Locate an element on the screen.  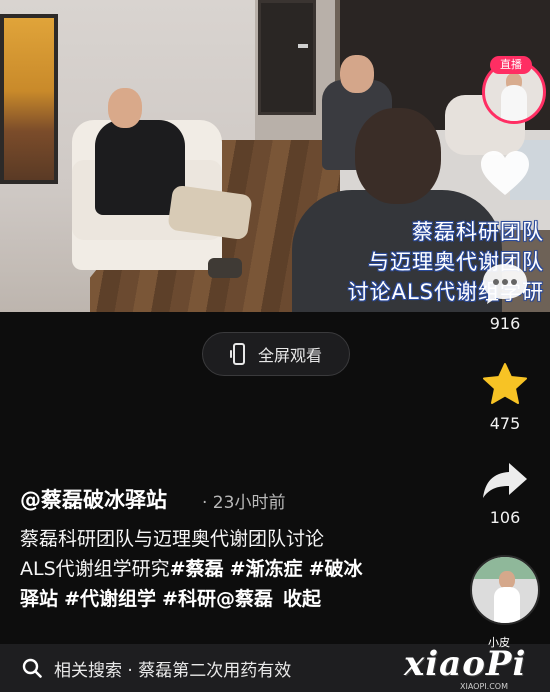
share-count: 106 is located at coordinates (505, 517).